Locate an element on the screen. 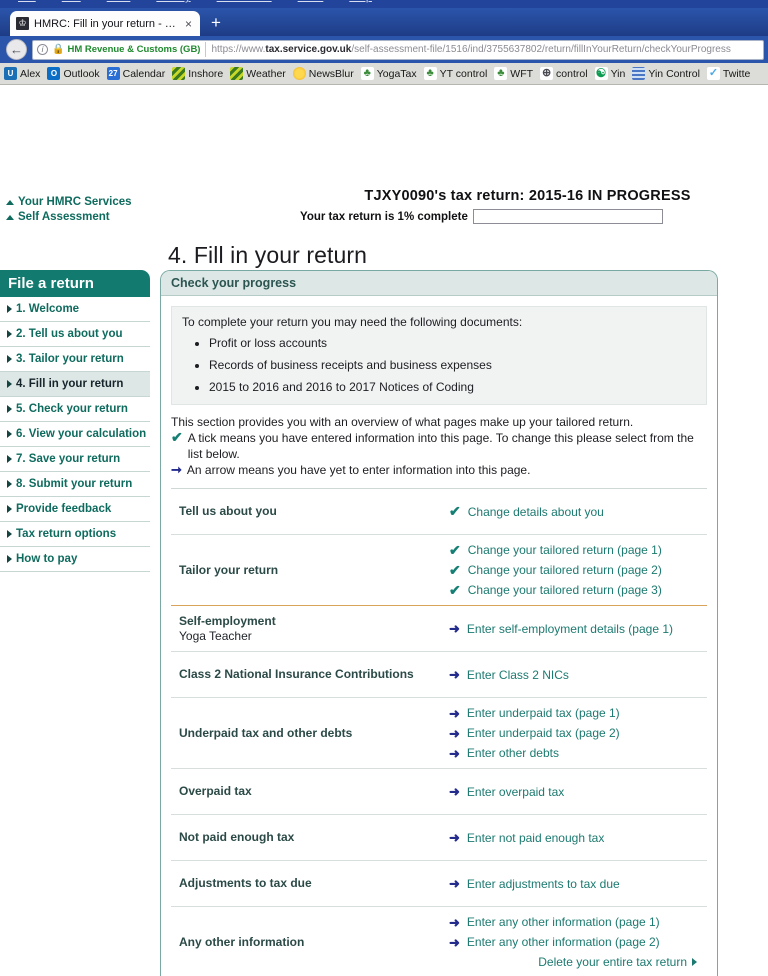 This screenshot has height=976, width=768. section-link: ➜ Enter any other information (page 2) is located at coordinates (578, 942).